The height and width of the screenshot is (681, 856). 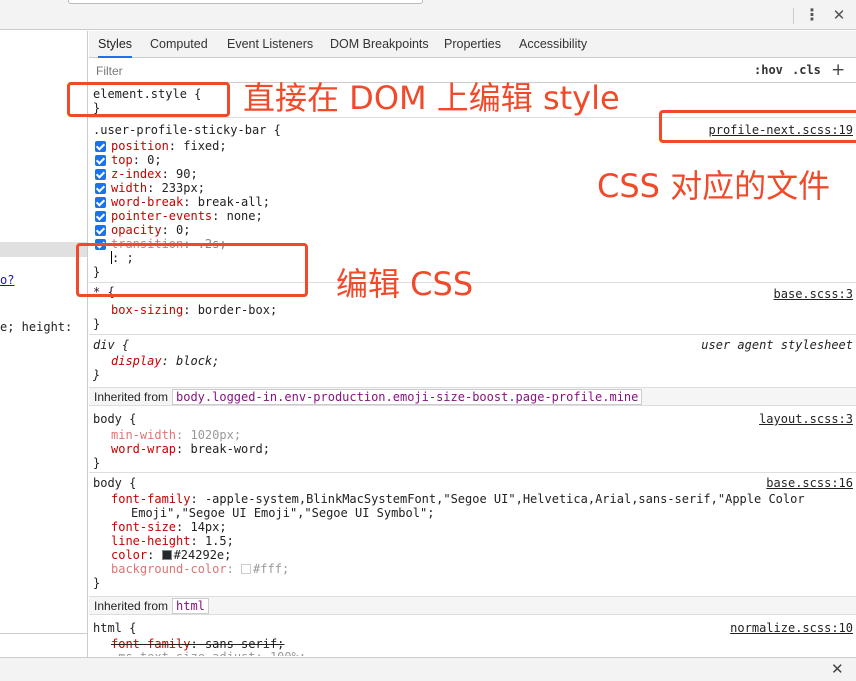 What do you see at coordinates (179, 44) in the screenshot?
I see `tab-computed: Computed` at bounding box center [179, 44].